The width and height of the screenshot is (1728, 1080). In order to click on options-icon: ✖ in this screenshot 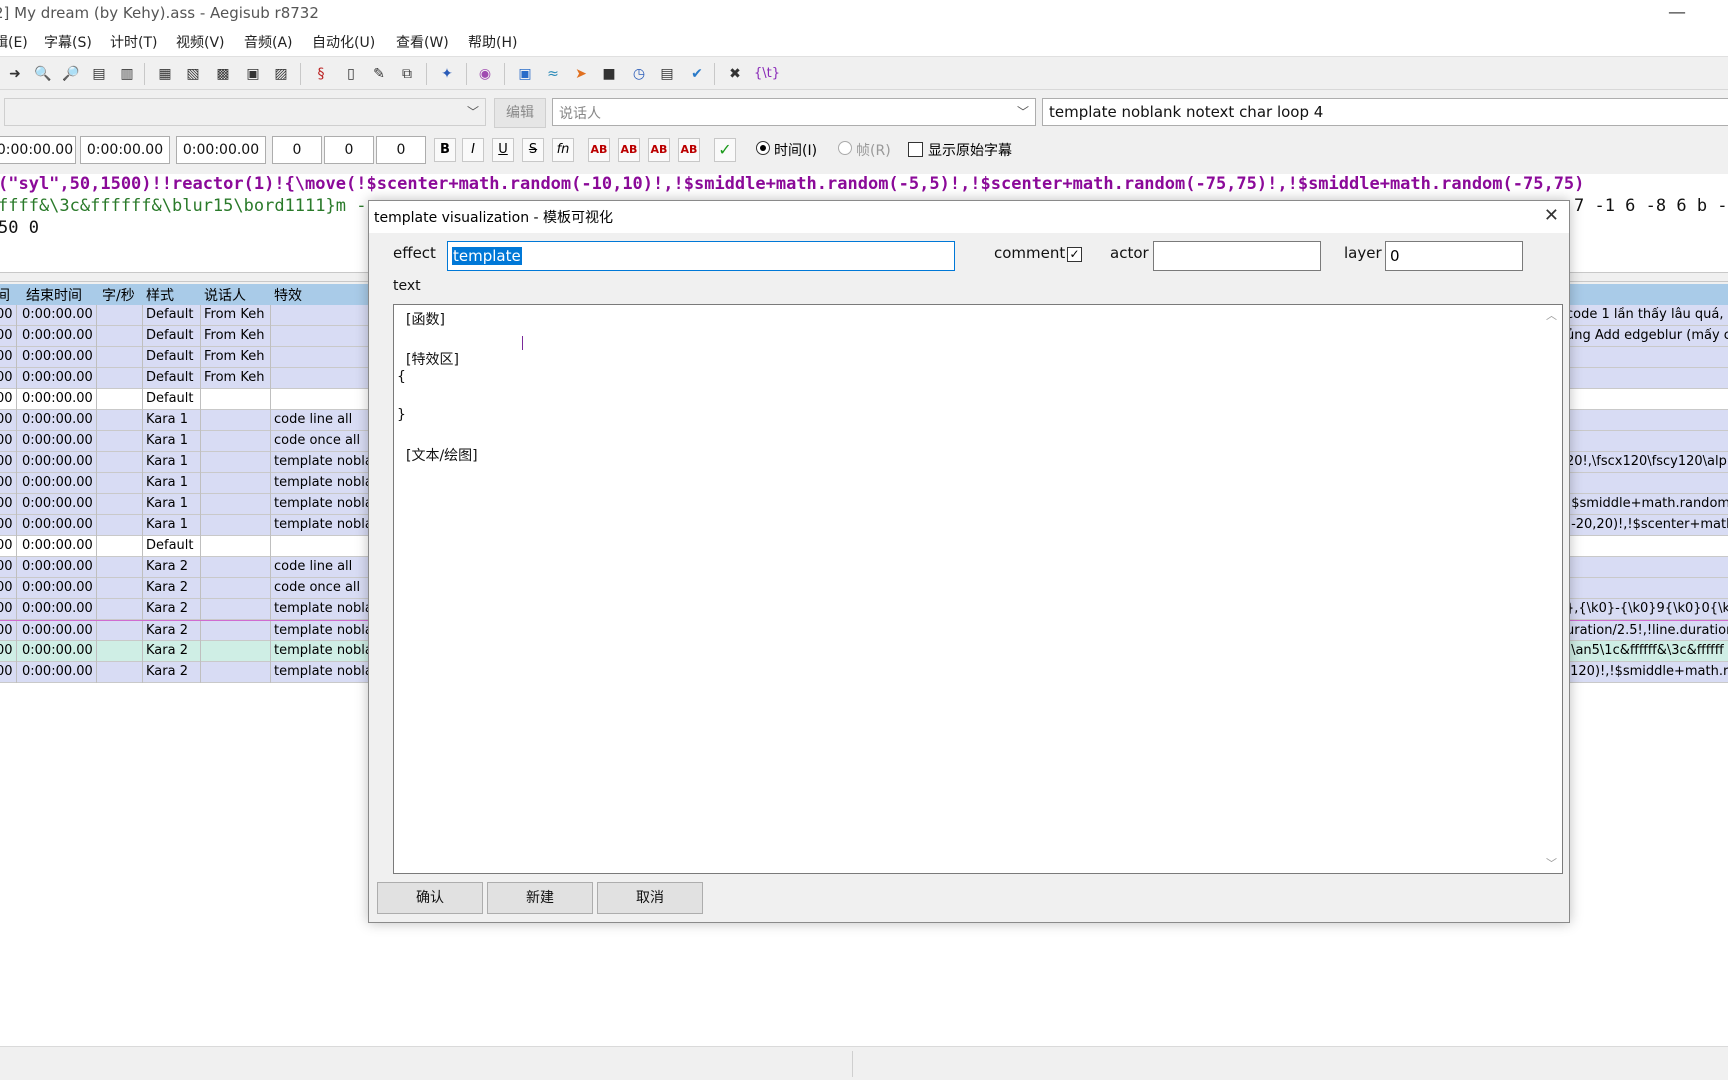, I will do `click(735, 74)`.